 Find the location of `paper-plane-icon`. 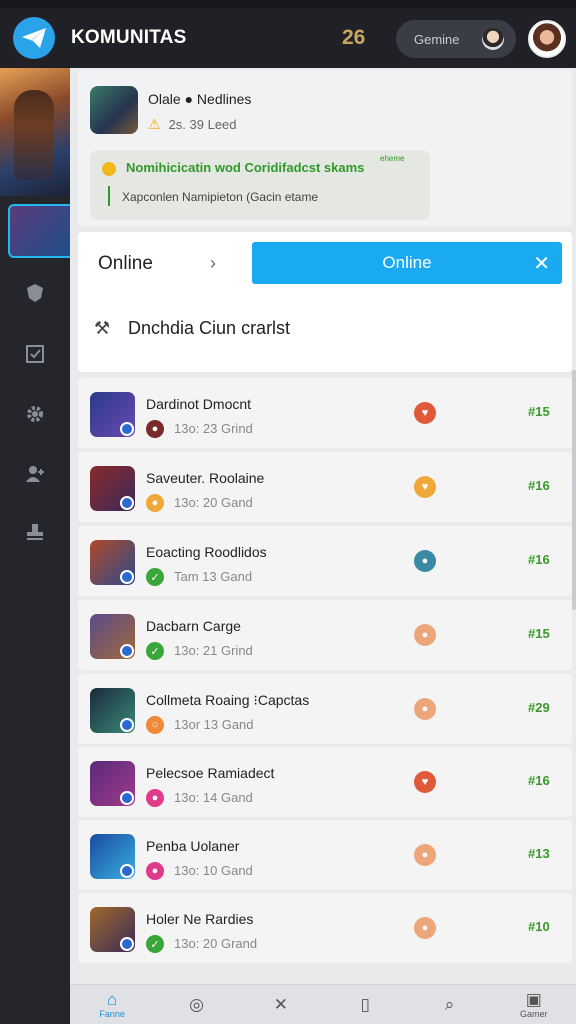

paper-plane-icon is located at coordinates (34, 38).